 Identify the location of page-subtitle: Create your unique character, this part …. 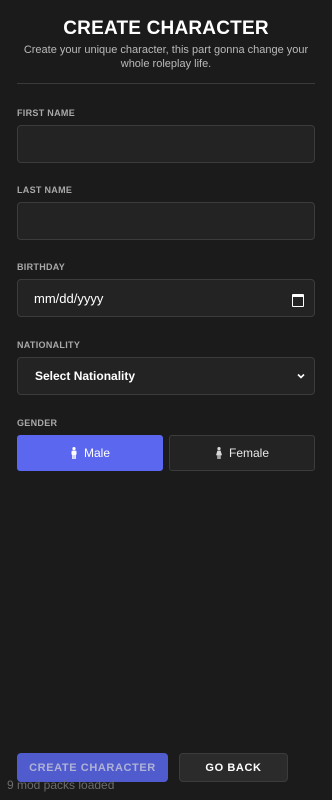
(166, 57).